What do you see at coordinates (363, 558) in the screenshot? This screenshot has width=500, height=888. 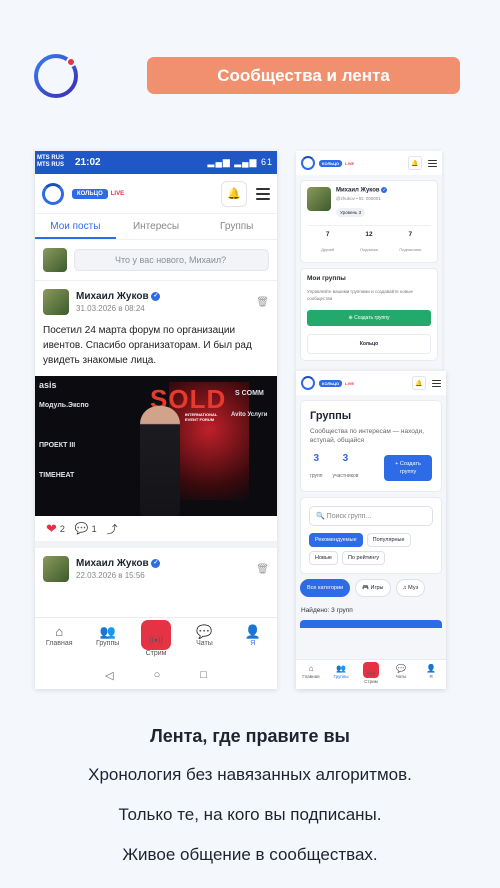 I see `filter-rating: По рейтингу` at bounding box center [363, 558].